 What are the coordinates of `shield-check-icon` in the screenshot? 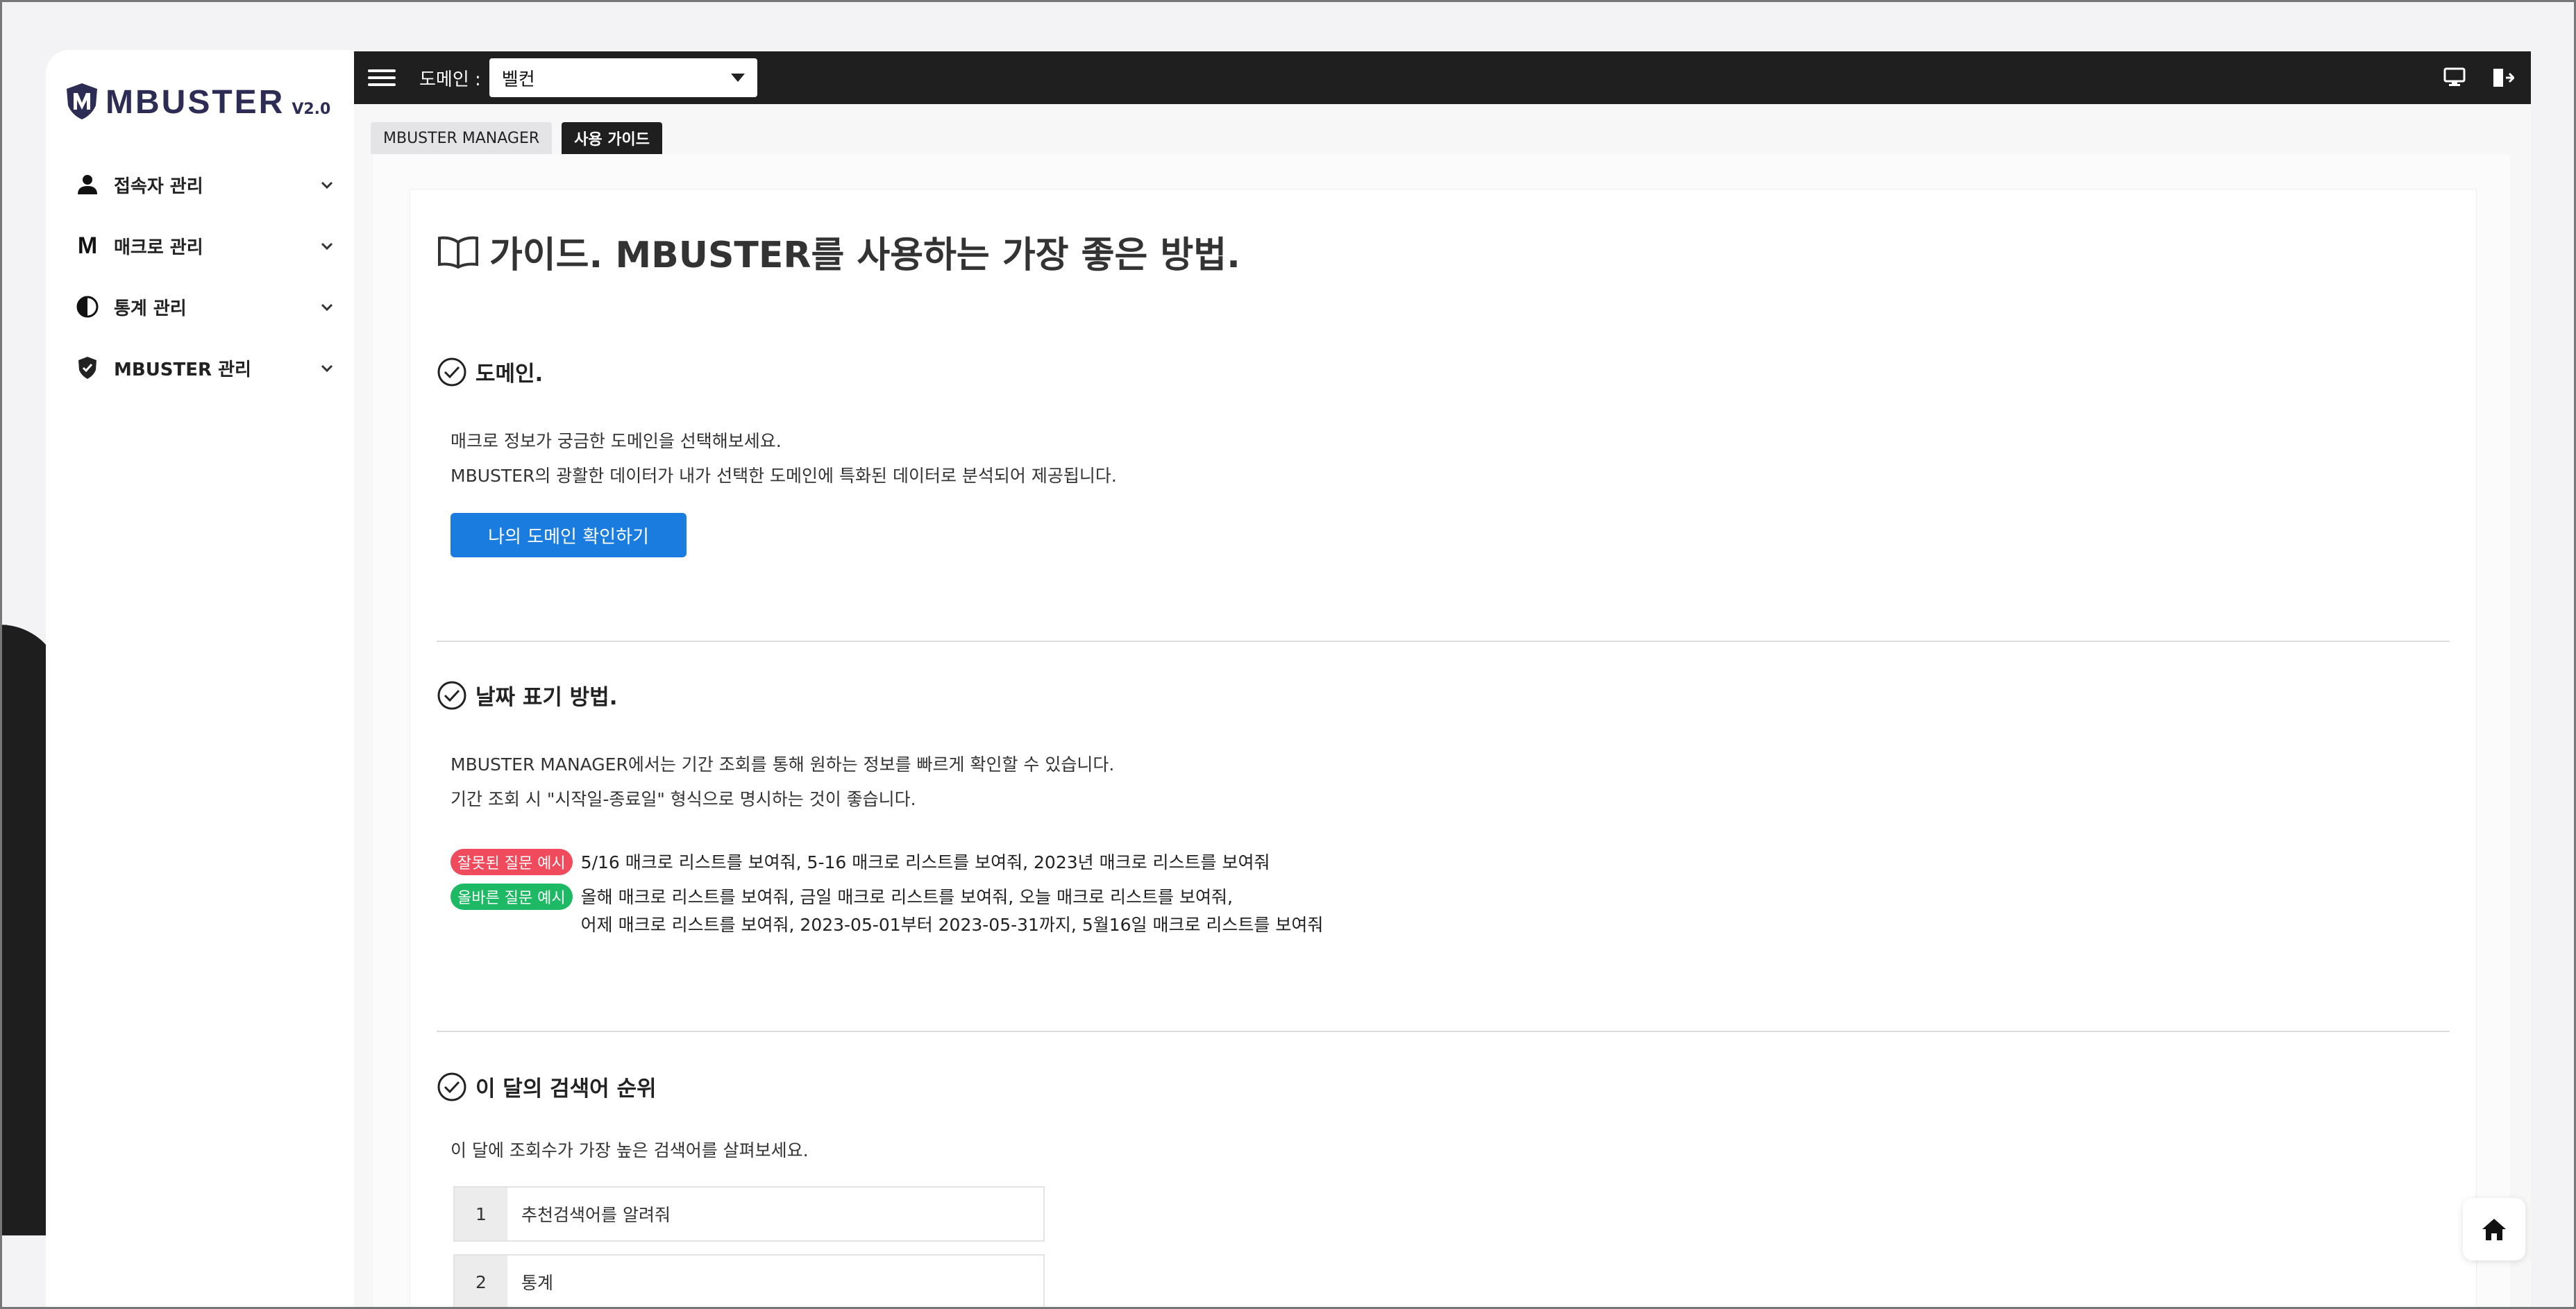 It's located at (87, 368).